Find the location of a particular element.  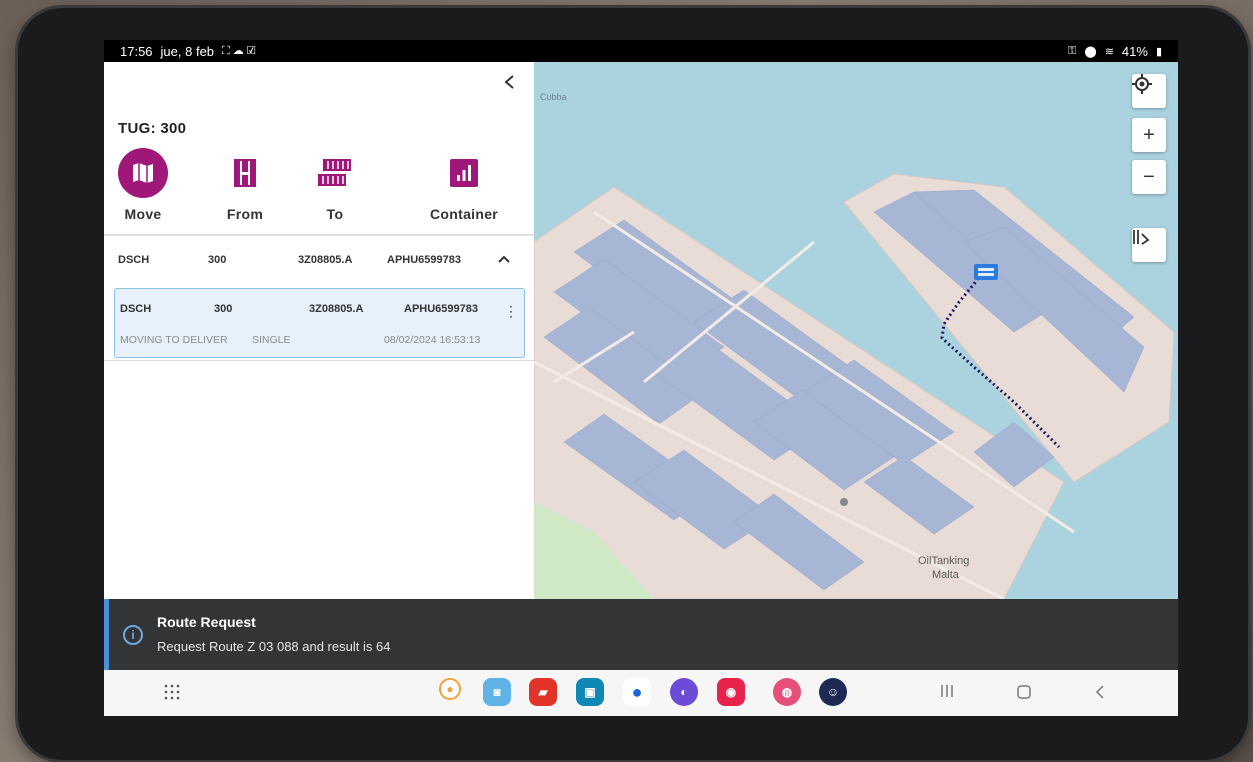

dock-app-9: ☺ is located at coordinates (833, 692).